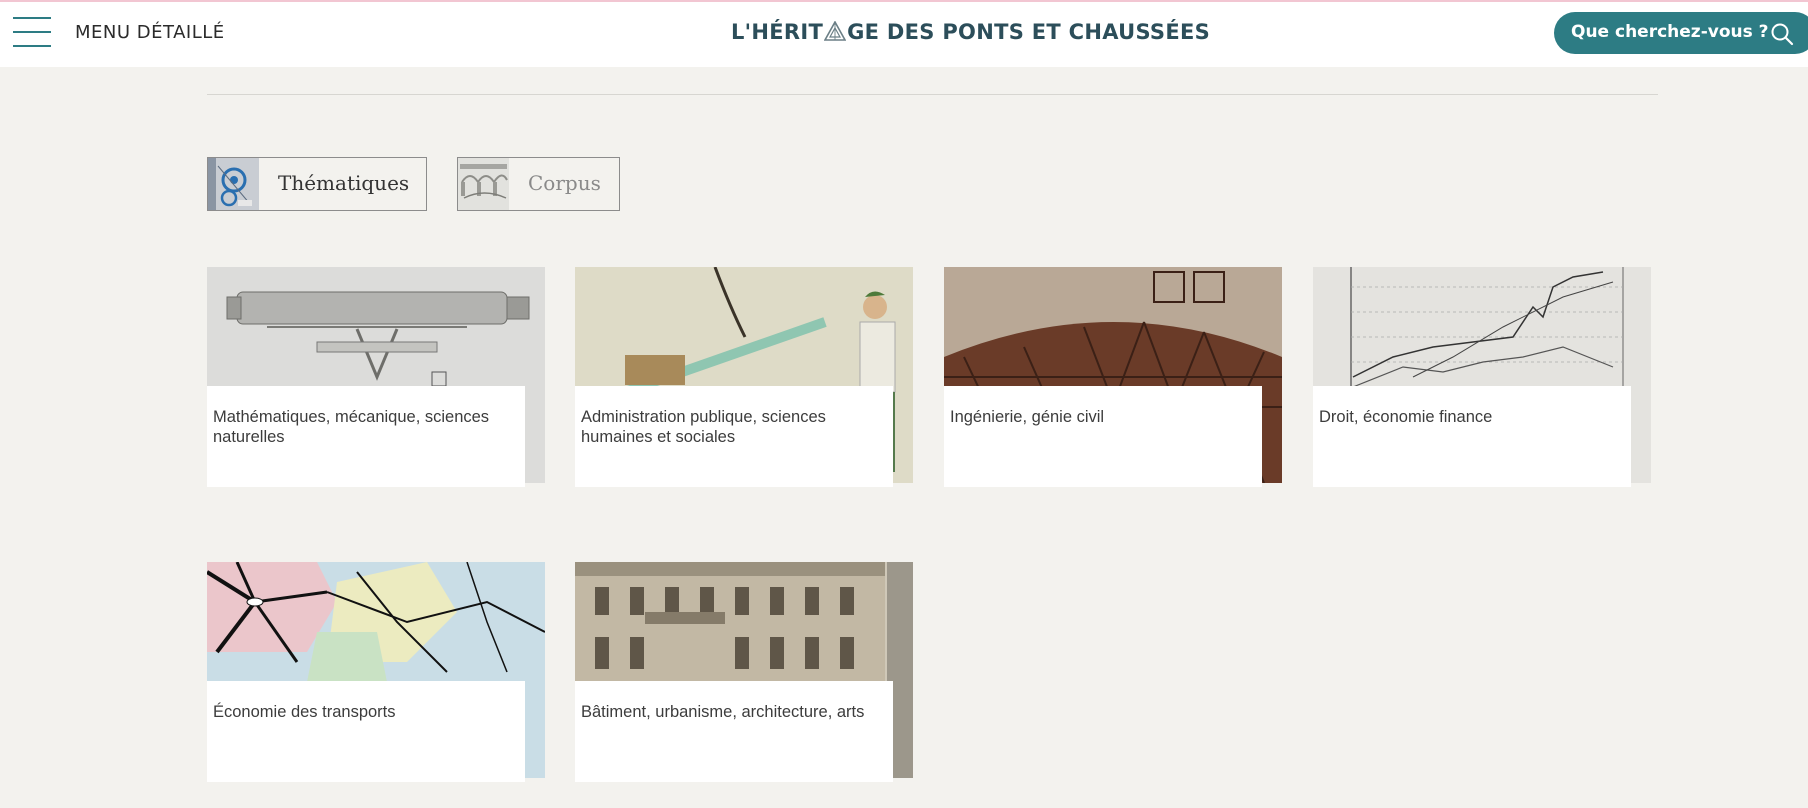 The height and width of the screenshot is (808, 1808). I want to click on search-icon, so click(1782, 34).